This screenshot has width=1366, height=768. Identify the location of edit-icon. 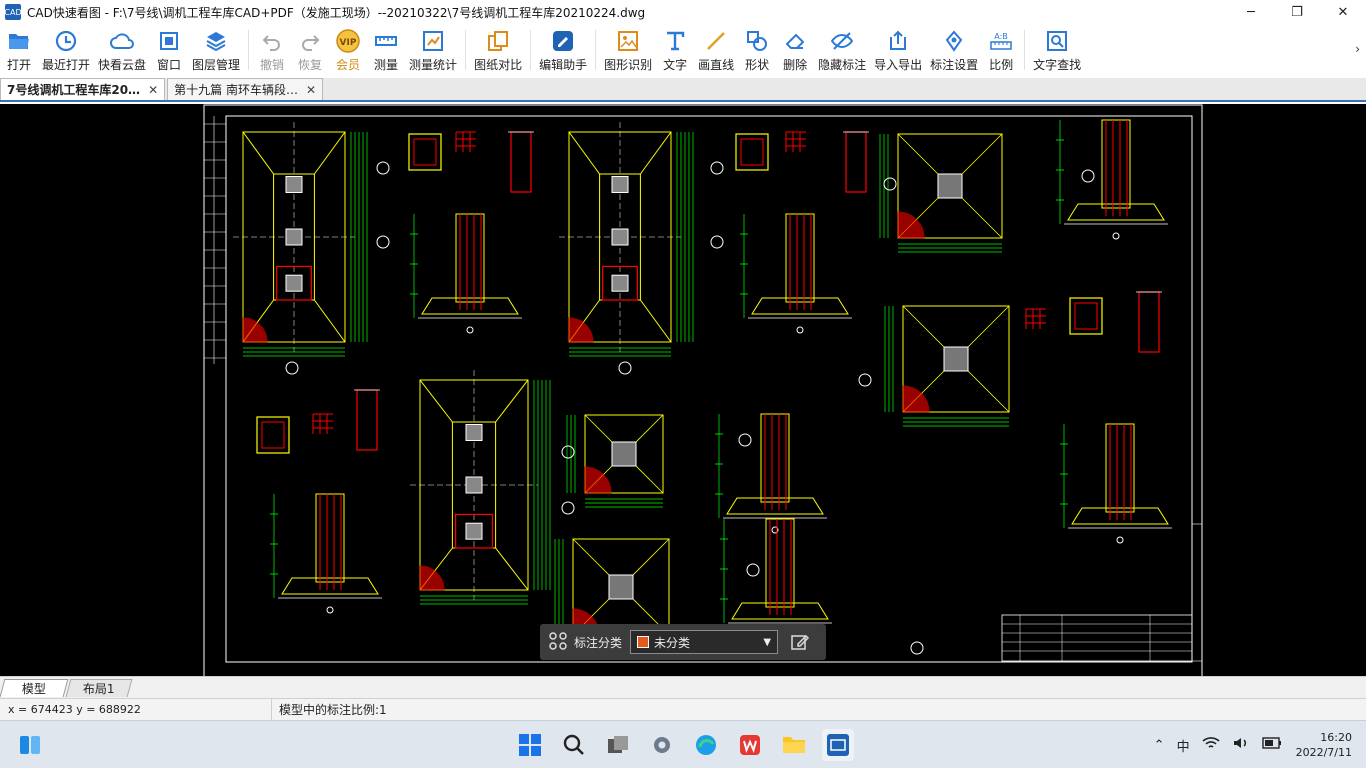
(800, 642).